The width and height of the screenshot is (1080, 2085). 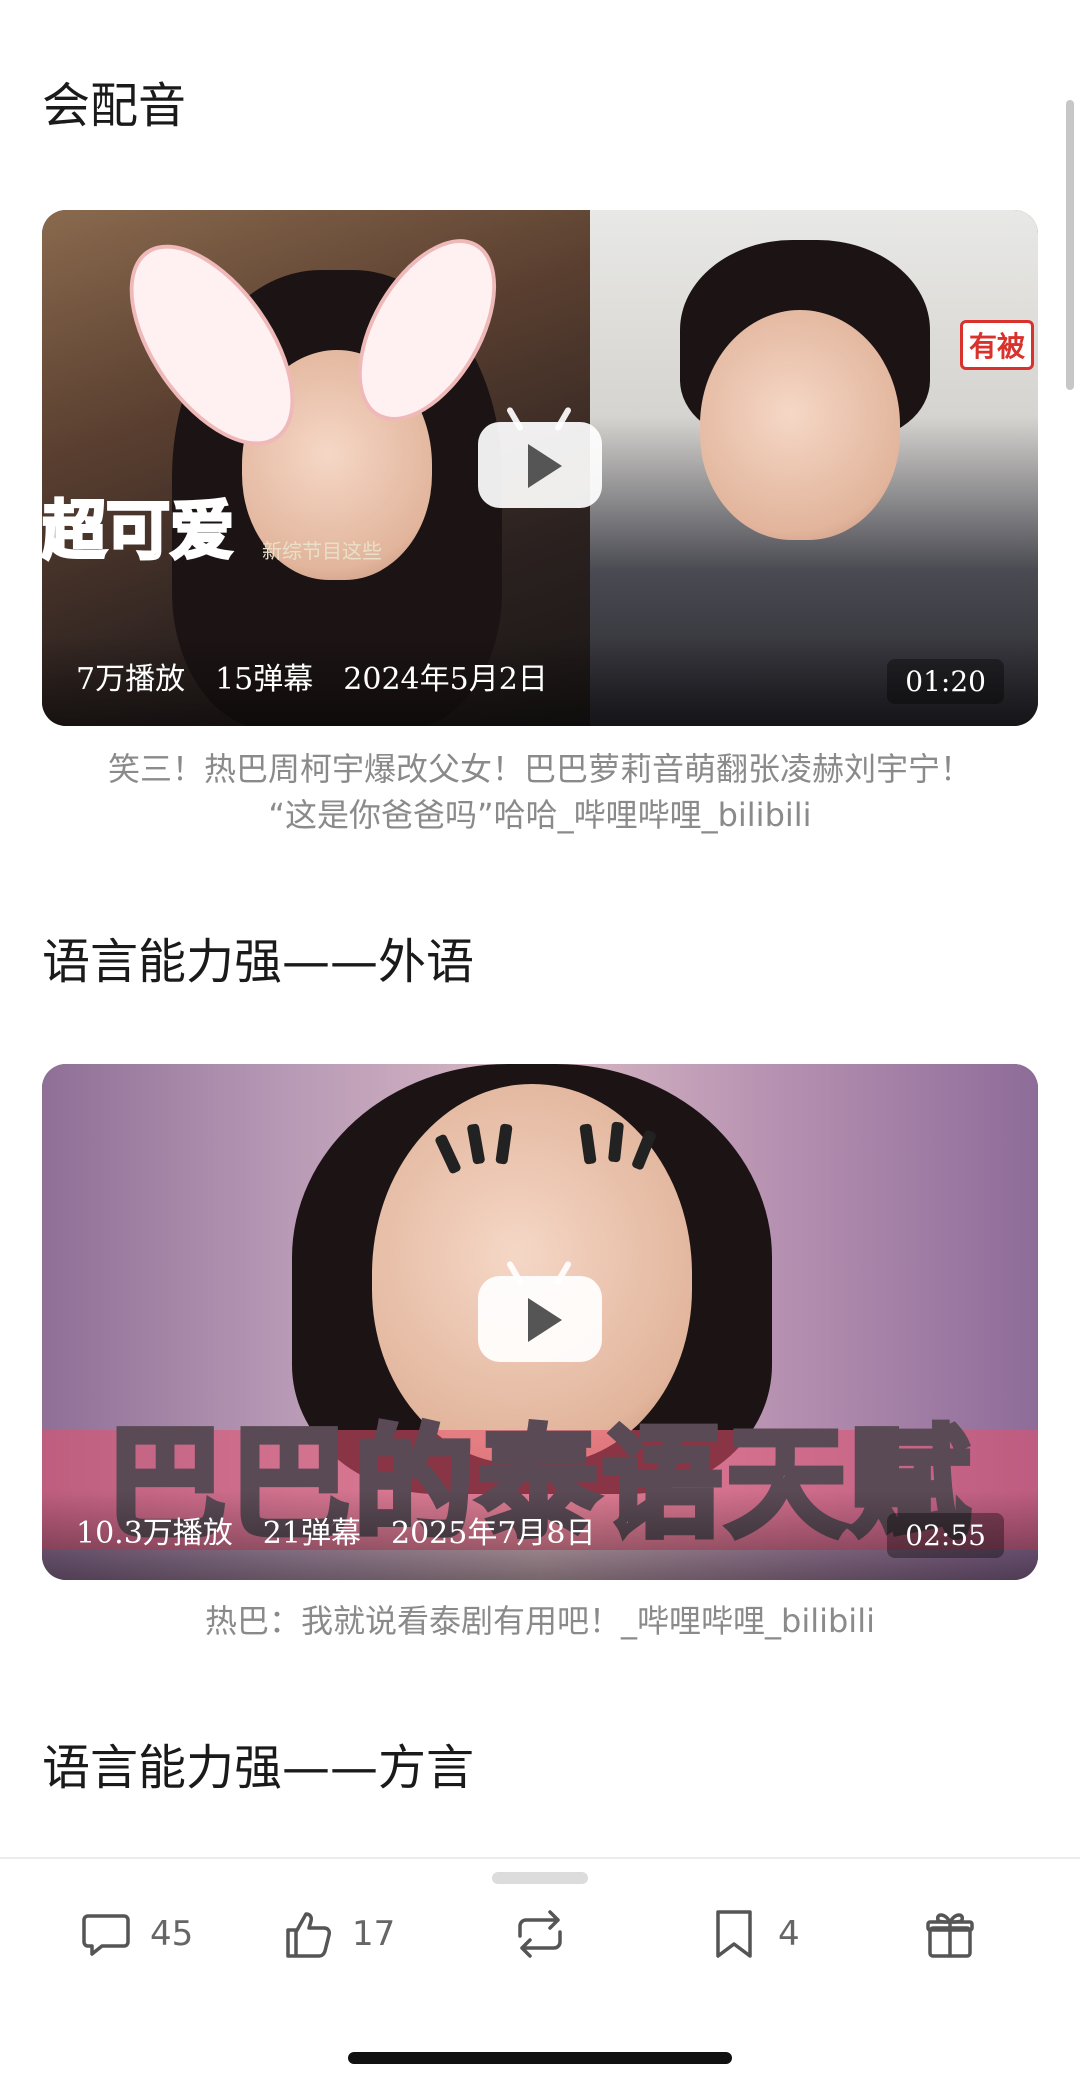 I want to click on gift-icon, so click(x=950, y=1935).